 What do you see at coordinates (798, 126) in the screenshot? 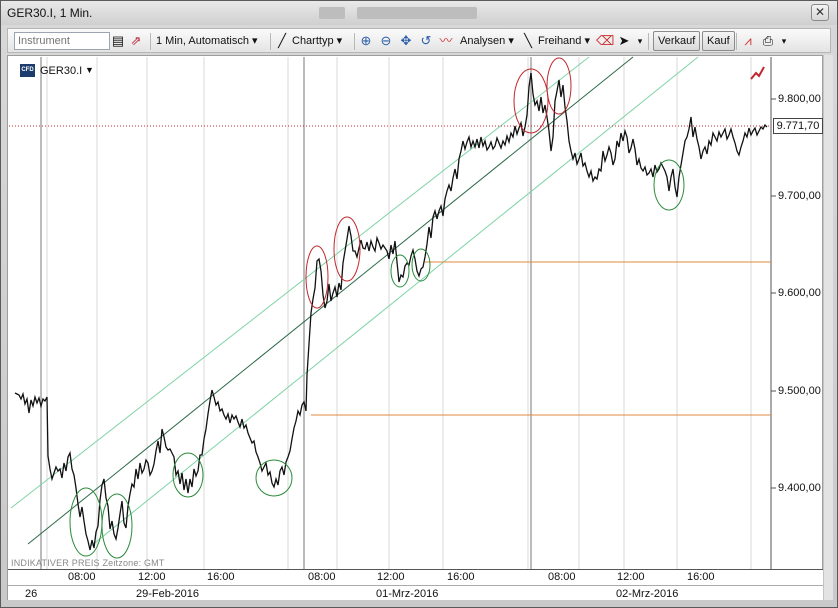
I see `current-price-badge: 9.771,70` at bounding box center [798, 126].